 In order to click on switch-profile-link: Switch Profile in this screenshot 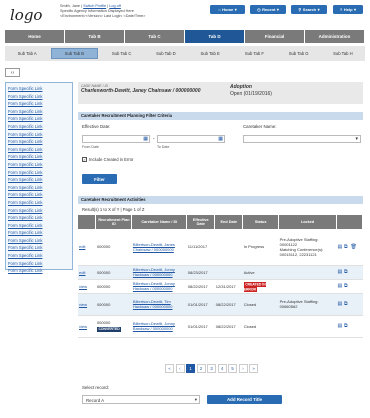, I will do `click(94, 6)`.